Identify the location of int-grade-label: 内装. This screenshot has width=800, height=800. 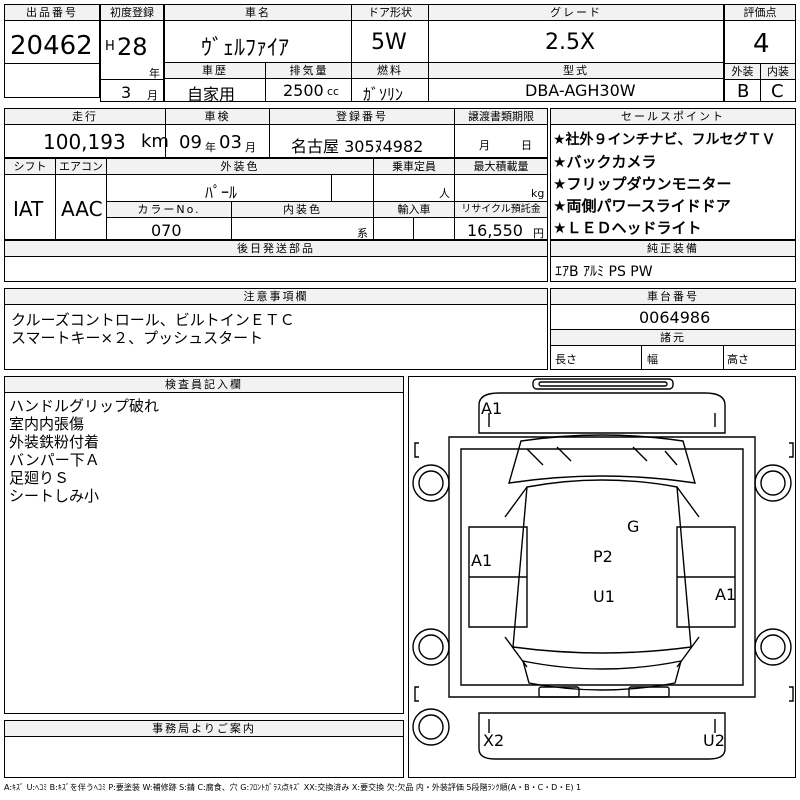
(778, 72).